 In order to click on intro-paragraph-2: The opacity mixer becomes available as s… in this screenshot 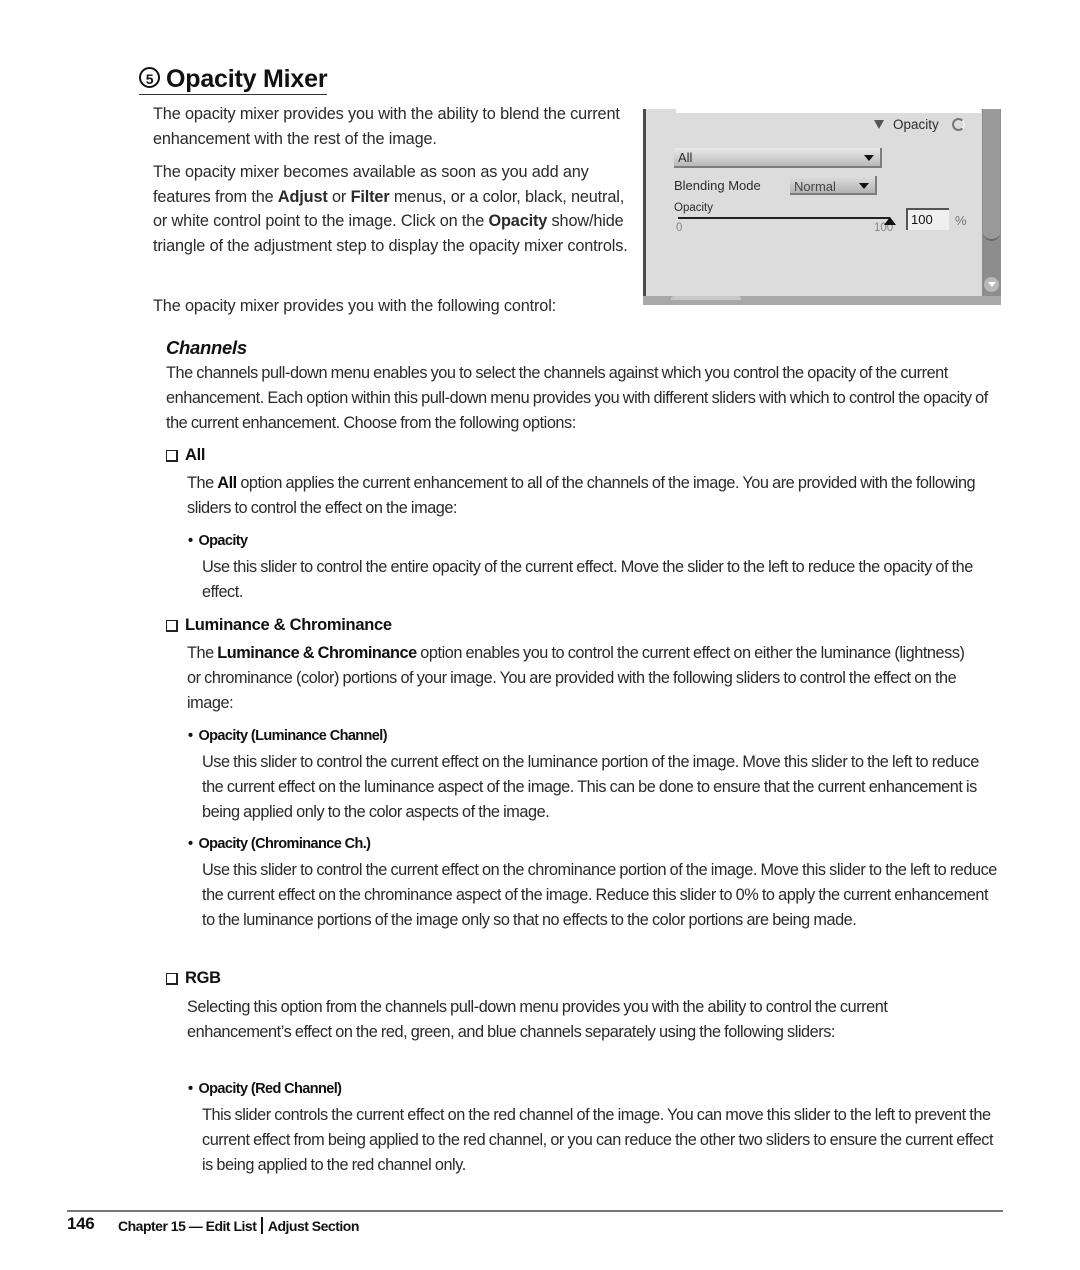, I will do `click(390, 209)`.